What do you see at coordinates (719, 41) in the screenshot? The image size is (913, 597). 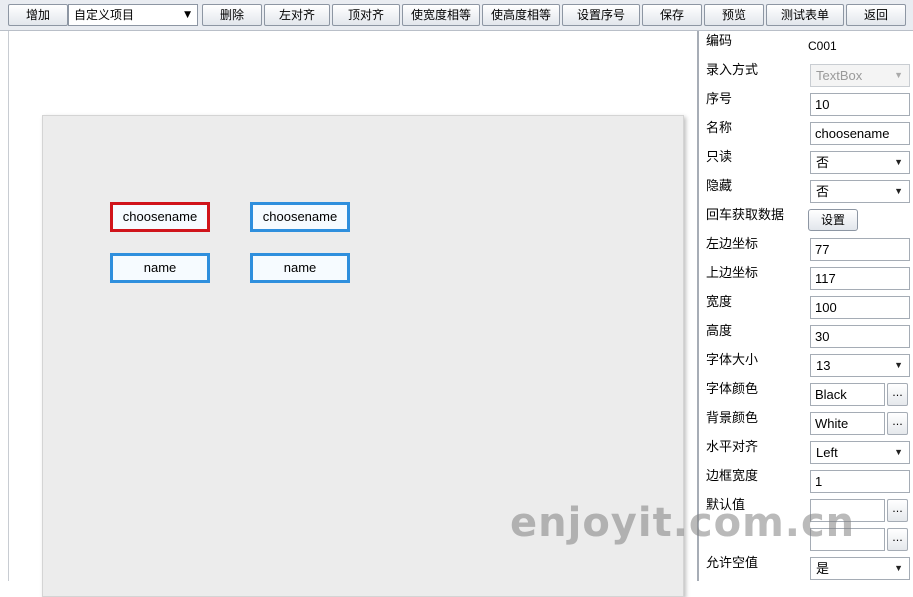 I see `prop-label: 编码` at bounding box center [719, 41].